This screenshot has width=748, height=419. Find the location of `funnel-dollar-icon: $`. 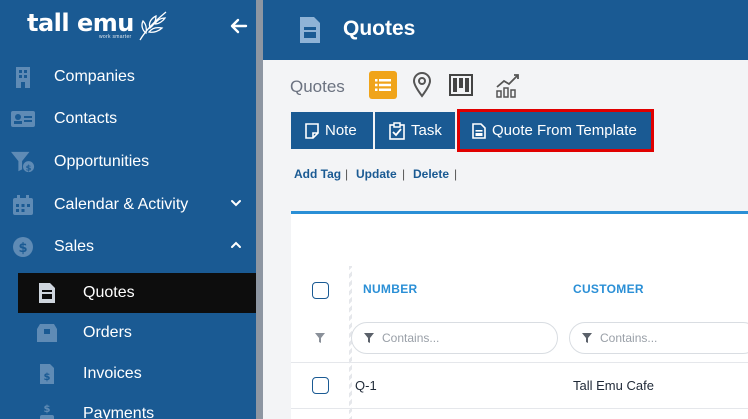

funnel-dollar-icon: $ is located at coordinates (23, 162).